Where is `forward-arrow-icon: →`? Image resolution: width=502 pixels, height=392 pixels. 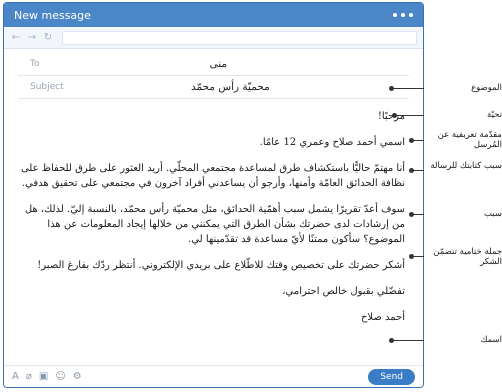 forward-arrow-icon: → is located at coordinates (32, 37).